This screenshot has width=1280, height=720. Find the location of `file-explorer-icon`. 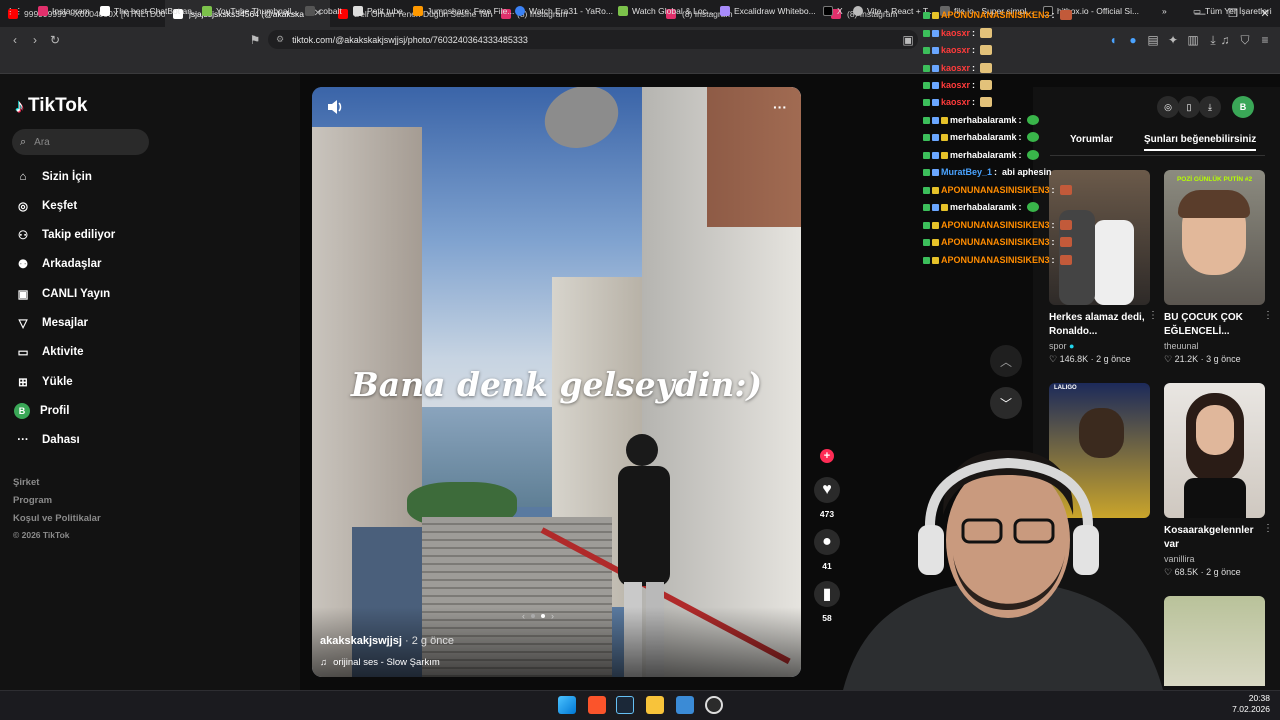

file-explorer-icon is located at coordinates (655, 705).